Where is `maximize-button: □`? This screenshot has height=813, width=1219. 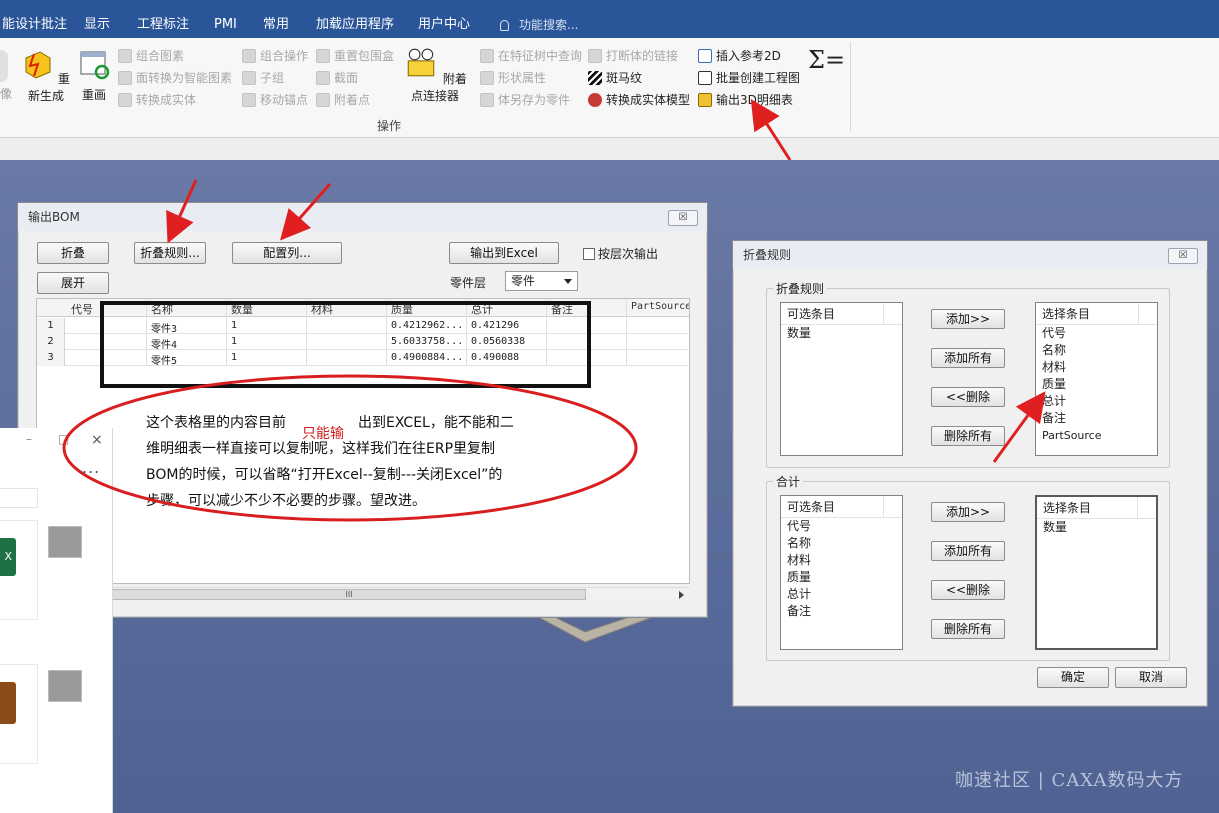
maximize-button: □ is located at coordinates (63, 439).